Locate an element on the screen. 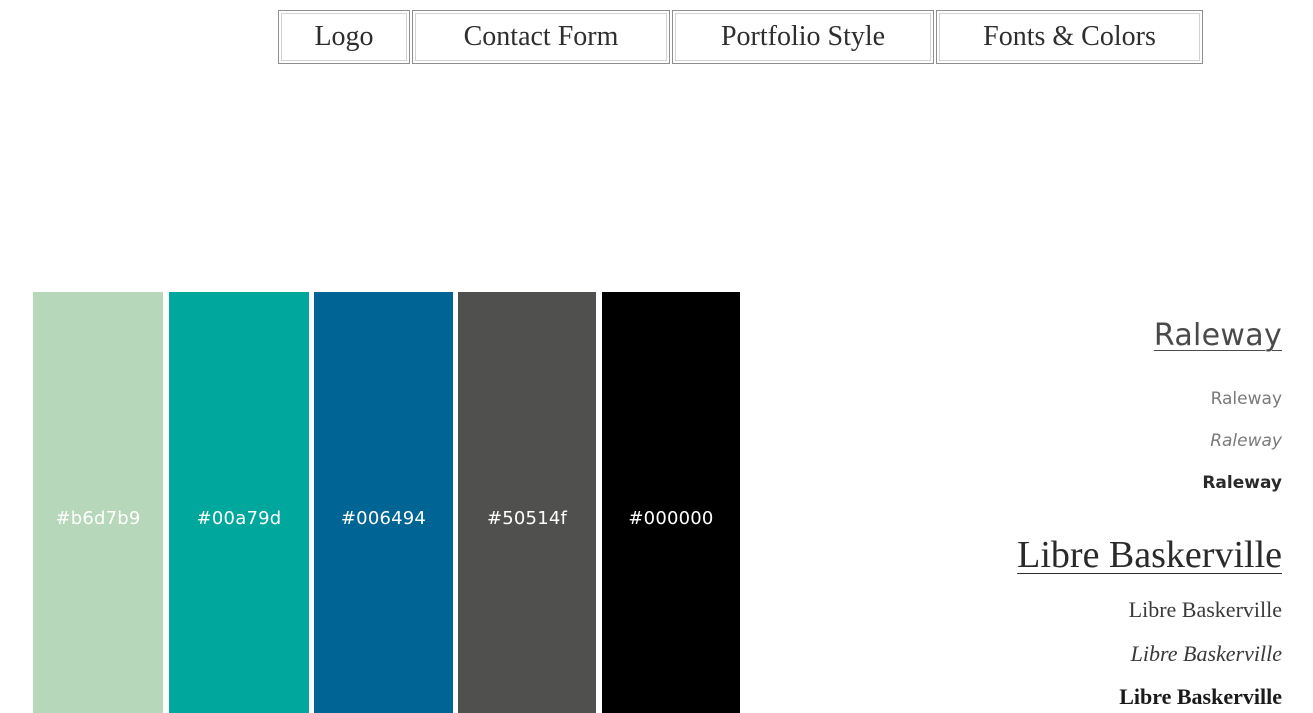 This screenshot has height=713, width=1313. raleway-regular-sample: Raleway is located at coordinates (1246, 399).